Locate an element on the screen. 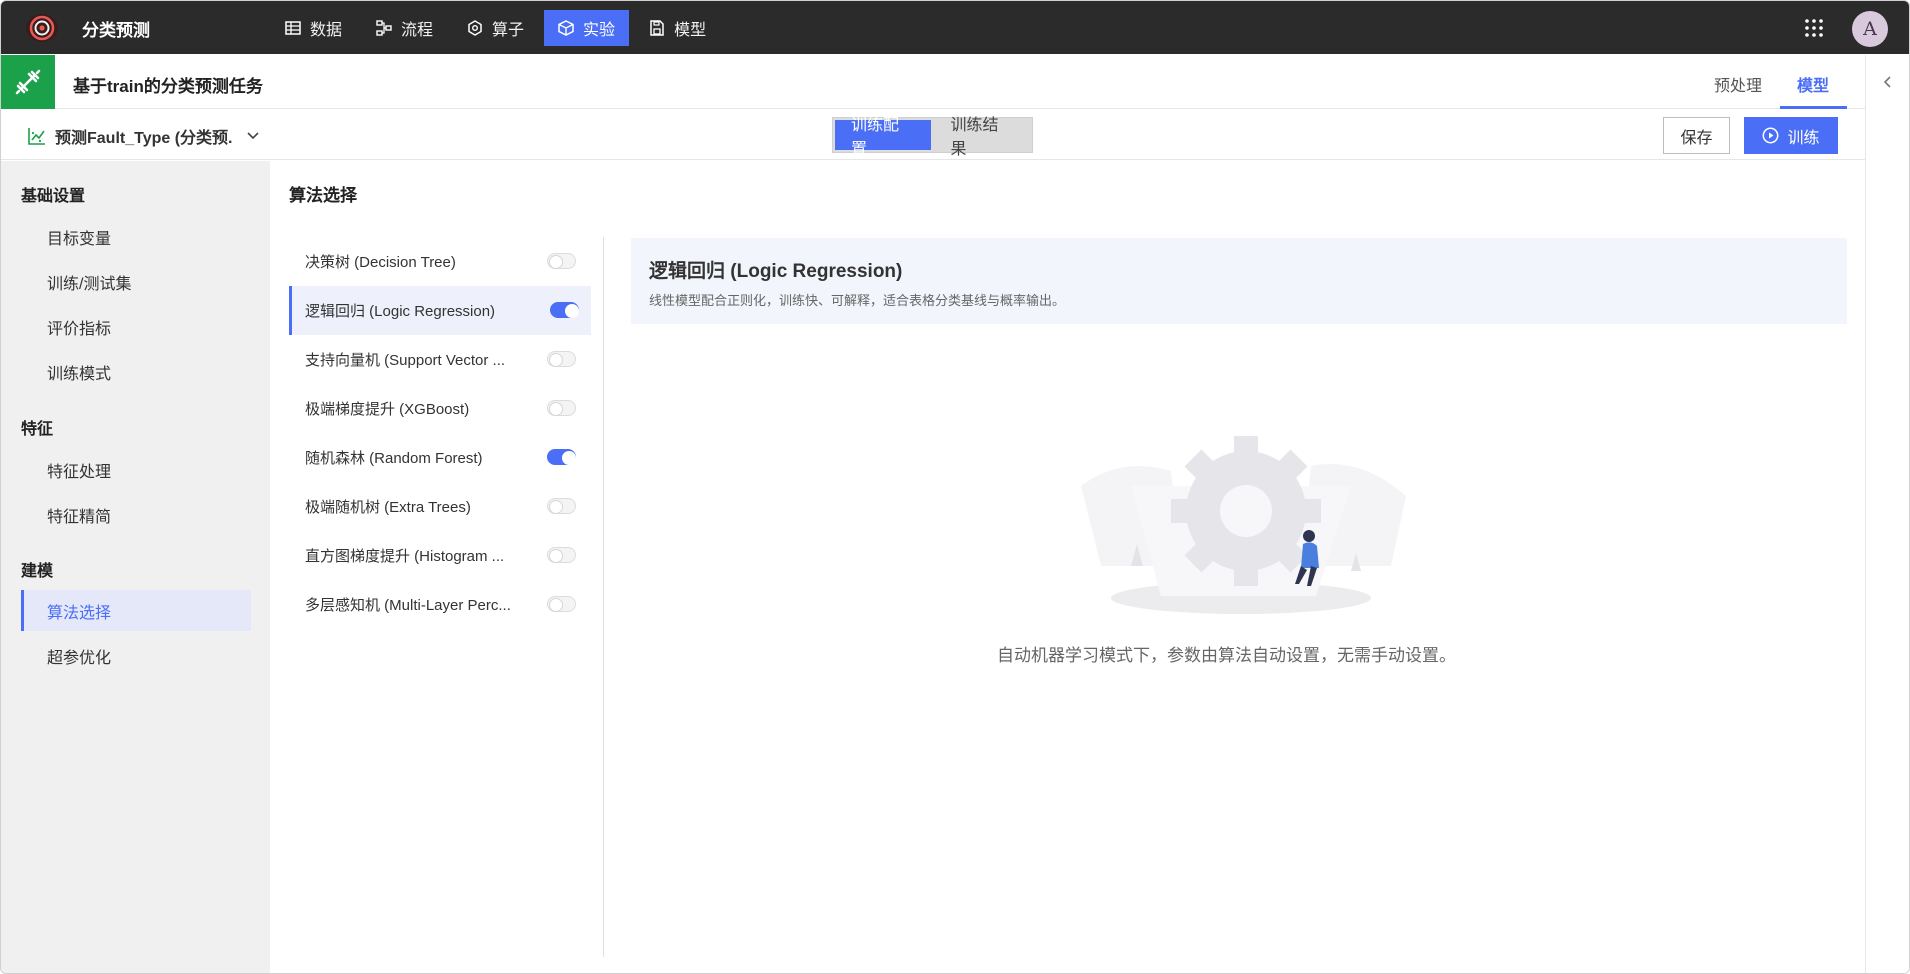  nav-item-label: 算子 is located at coordinates (508, 30).